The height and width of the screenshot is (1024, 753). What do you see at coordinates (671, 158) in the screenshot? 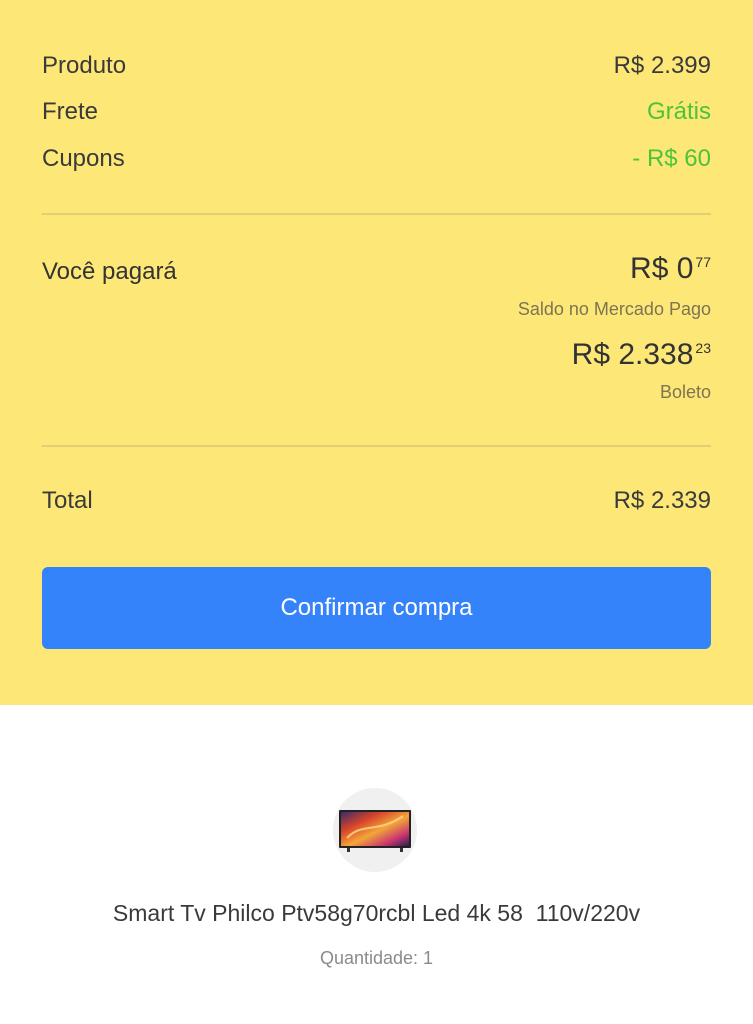
I see `coupons-value: - R$ 60` at bounding box center [671, 158].